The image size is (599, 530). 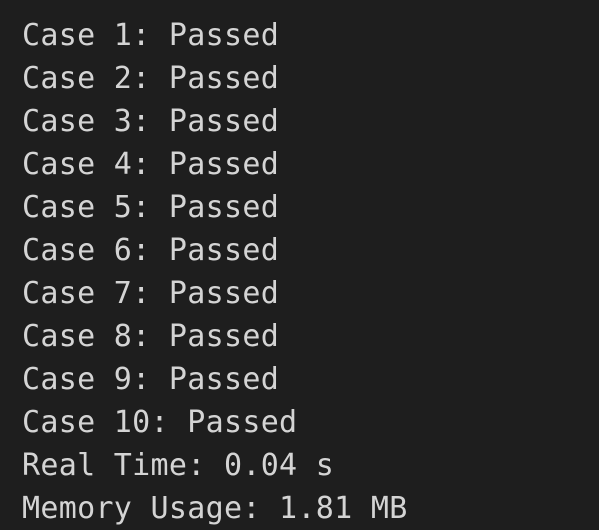 What do you see at coordinates (215, 508) in the screenshot?
I see `memory-usage-line: Memory Usage: 1.81 MB` at bounding box center [215, 508].